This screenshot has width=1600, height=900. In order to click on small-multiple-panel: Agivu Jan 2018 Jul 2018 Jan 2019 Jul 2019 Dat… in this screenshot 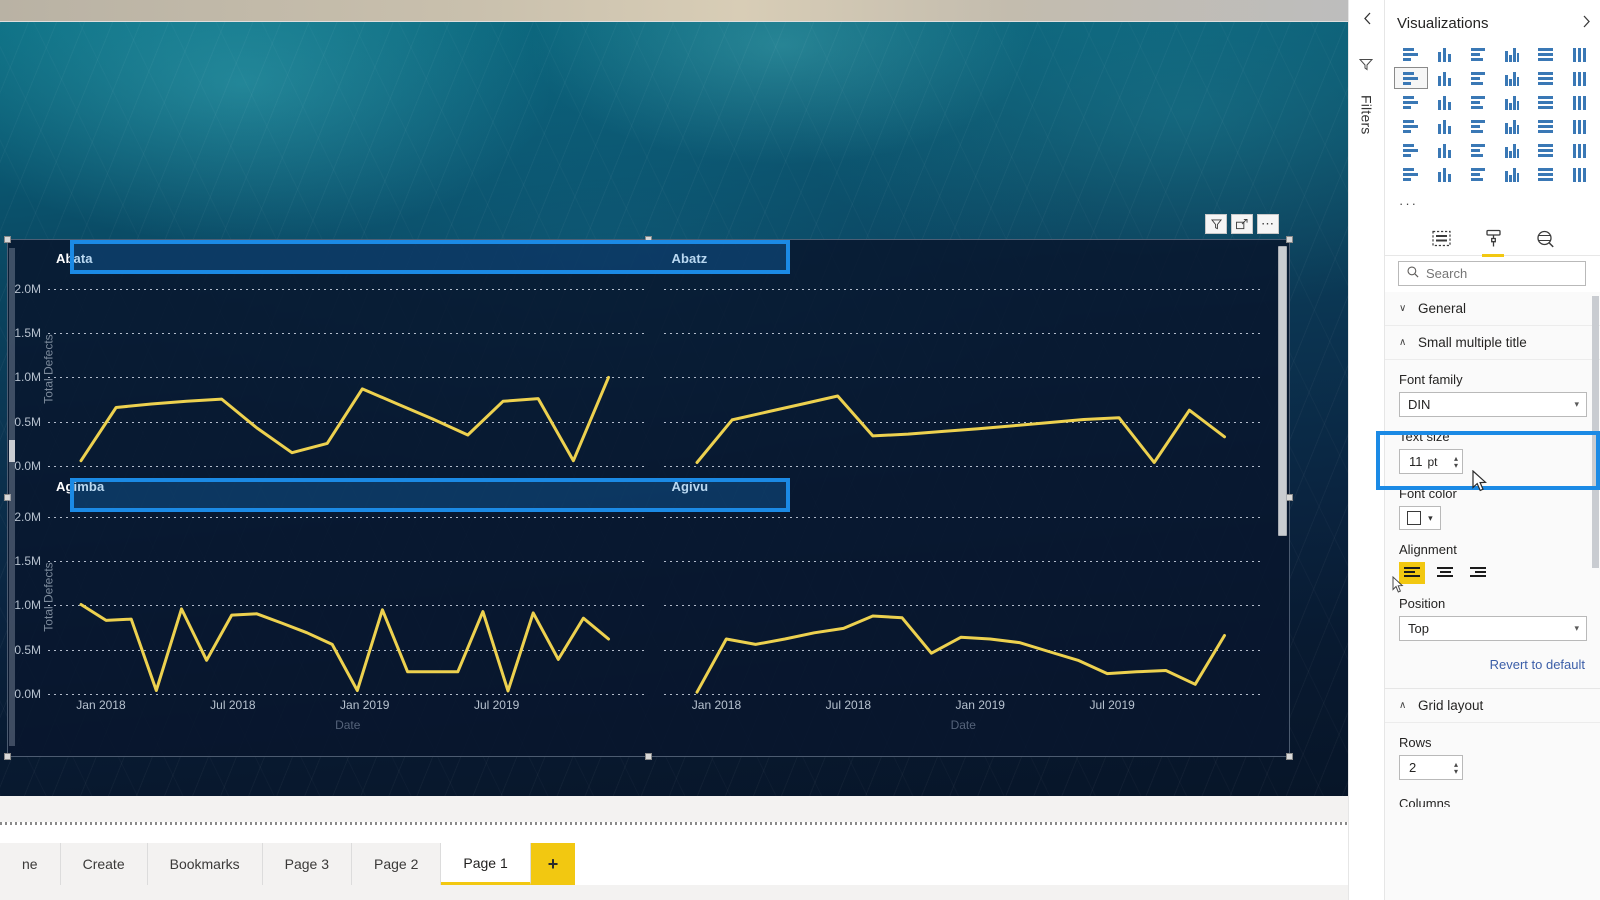, I will do `click(963, 603)`.